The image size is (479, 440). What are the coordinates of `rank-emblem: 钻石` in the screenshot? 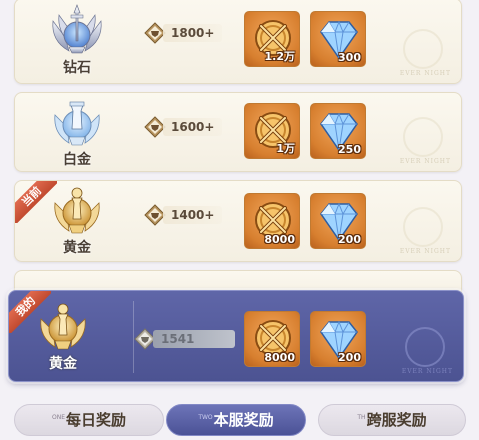 It's located at (77, 39).